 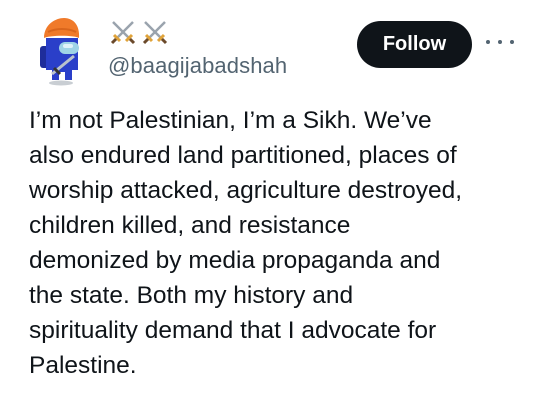 What do you see at coordinates (197, 66) in the screenshot?
I see `user-handle: @baagijabadshah` at bounding box center [197, 66].